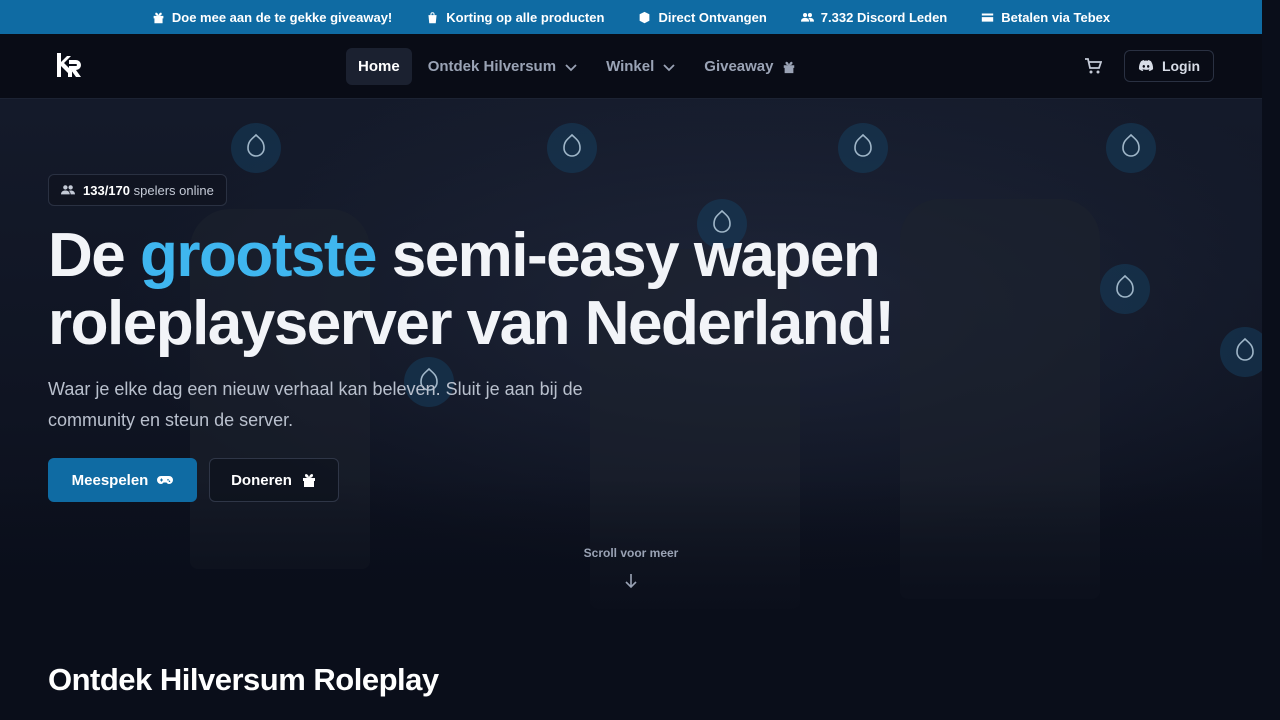 The image size is (1280, 720). I want to click on meespelen-button: Meespelen, so click(122, 480).